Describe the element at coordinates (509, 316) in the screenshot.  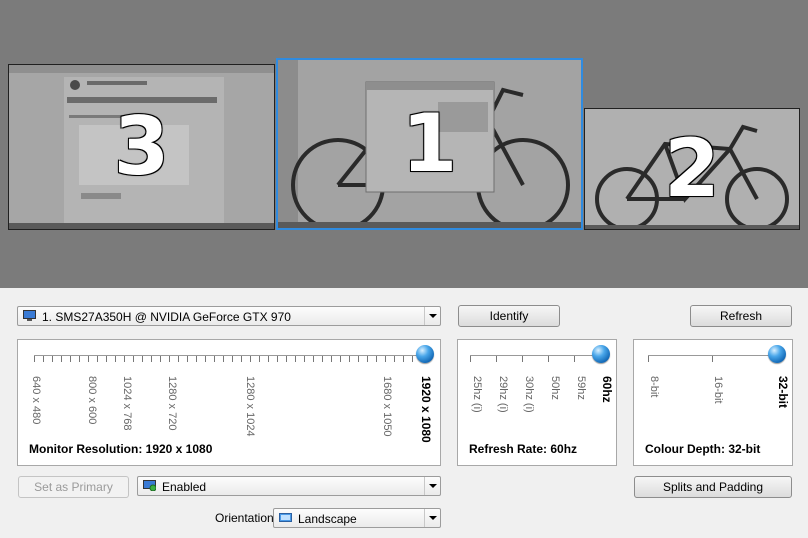
I see `identify-button: Identify` at that location.